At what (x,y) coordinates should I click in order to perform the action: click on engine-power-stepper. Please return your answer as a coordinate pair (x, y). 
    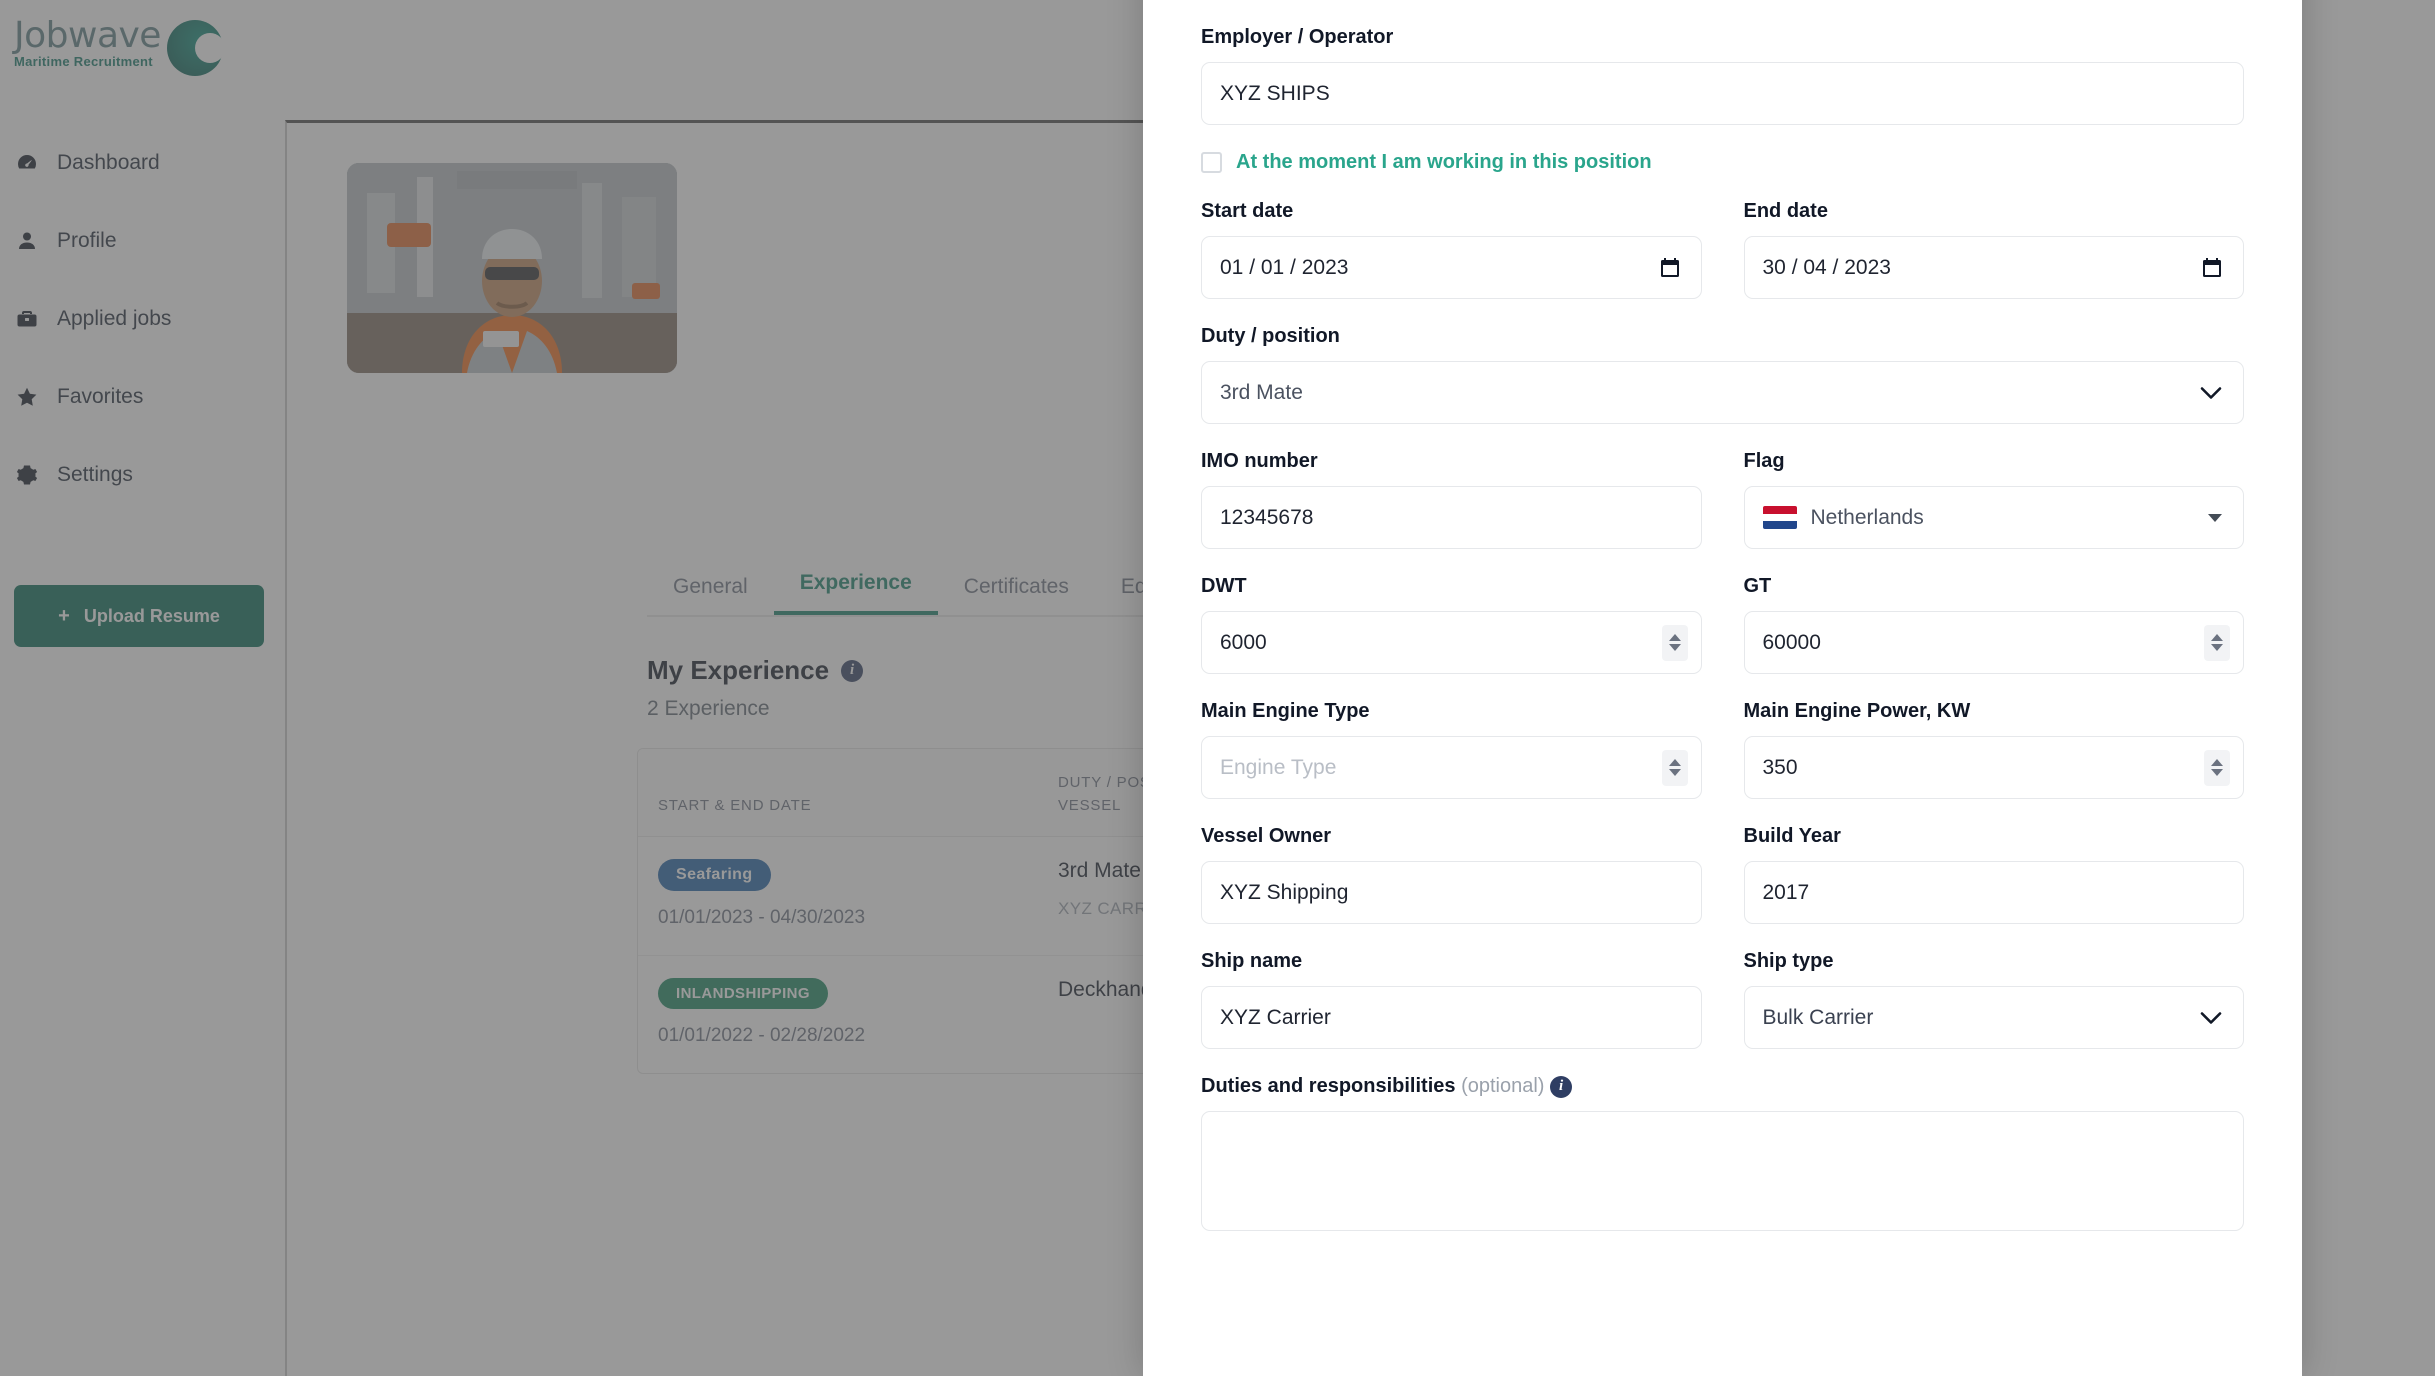
    Looking at the image, I should click on (2217, 767).